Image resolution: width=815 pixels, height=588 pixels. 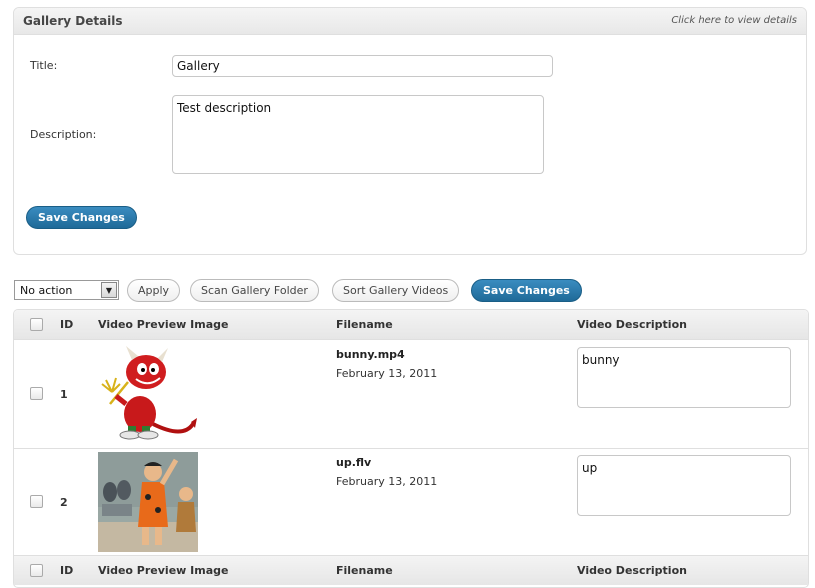 What do you see at coordinates (163, 324) in the screenshot?
I see `column-header-preview: Video Preview Image` at bounding box center [163, 324].